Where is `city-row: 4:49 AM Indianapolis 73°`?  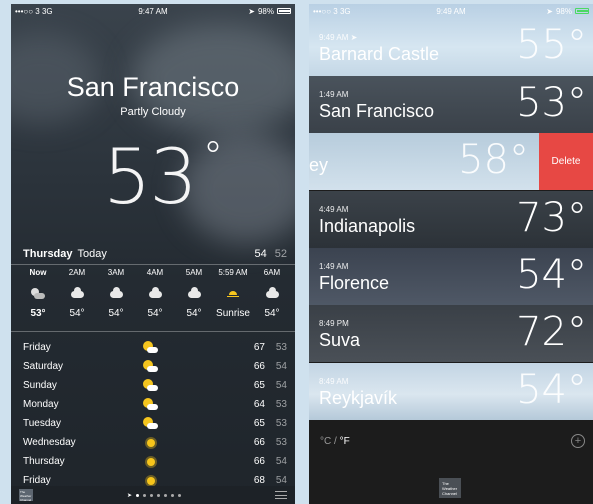
city-row: 4:49 AM Indianapolis 73° is located at coordinates (451, 219).